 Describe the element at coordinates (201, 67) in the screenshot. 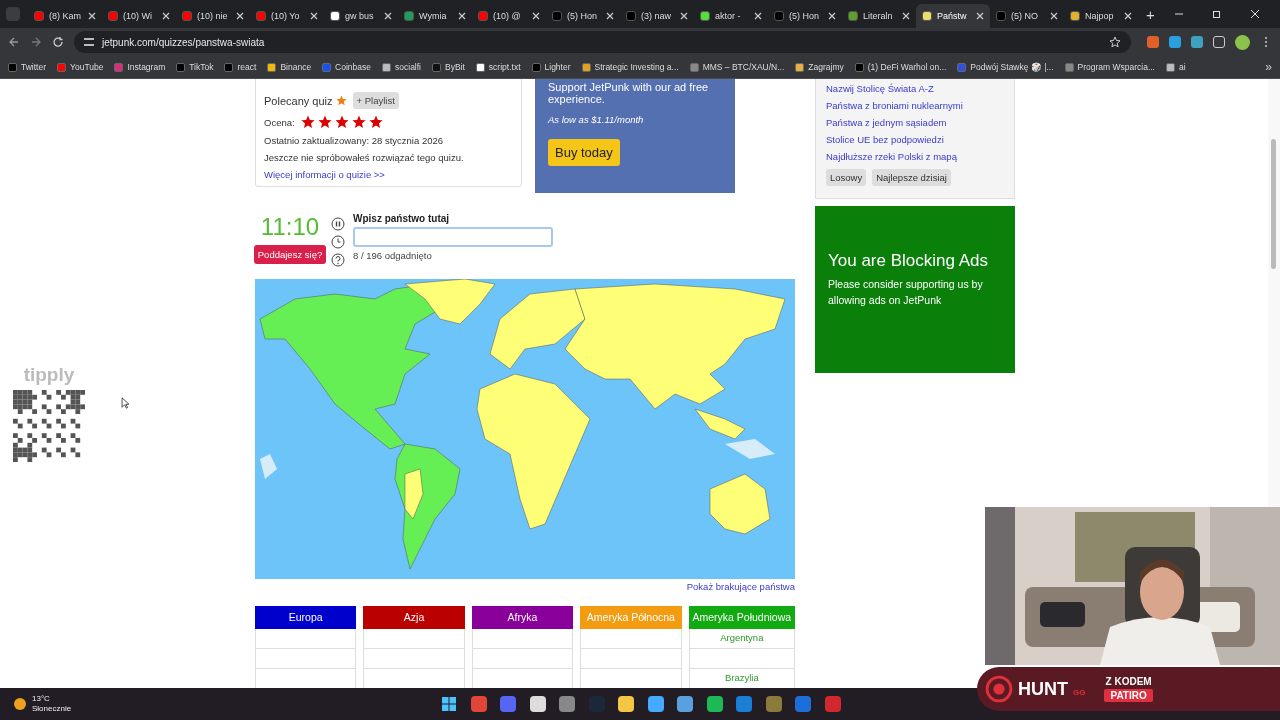

I see `bookmark-label: TikTok` at that location.